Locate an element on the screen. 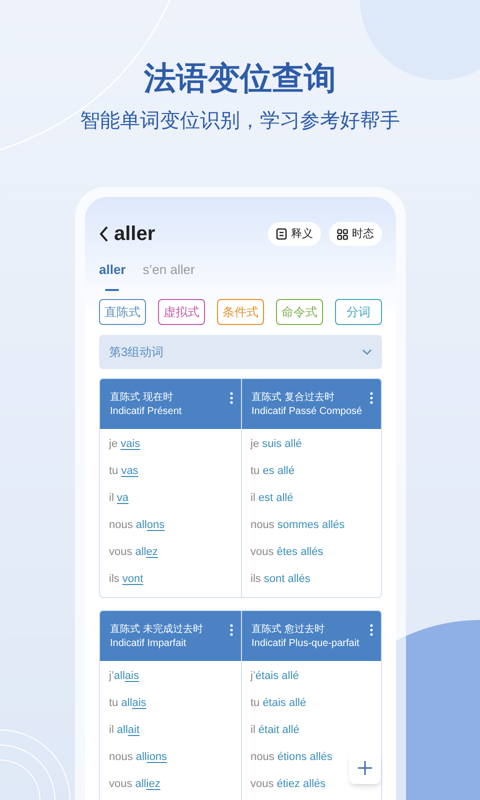  headline: 法语变位查询 is located at coordinates (240, 78).